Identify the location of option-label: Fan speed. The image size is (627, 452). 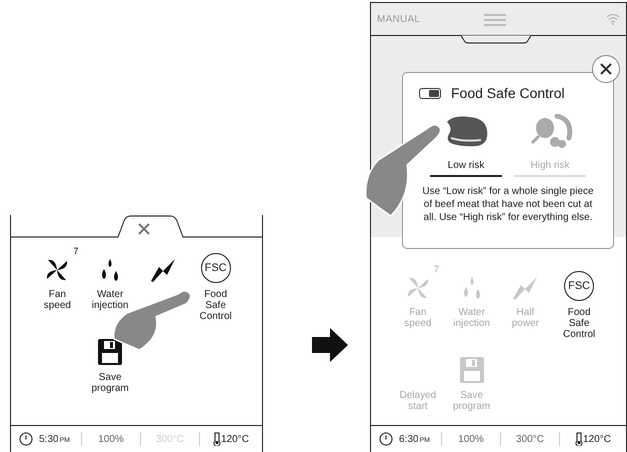
(57, 300).